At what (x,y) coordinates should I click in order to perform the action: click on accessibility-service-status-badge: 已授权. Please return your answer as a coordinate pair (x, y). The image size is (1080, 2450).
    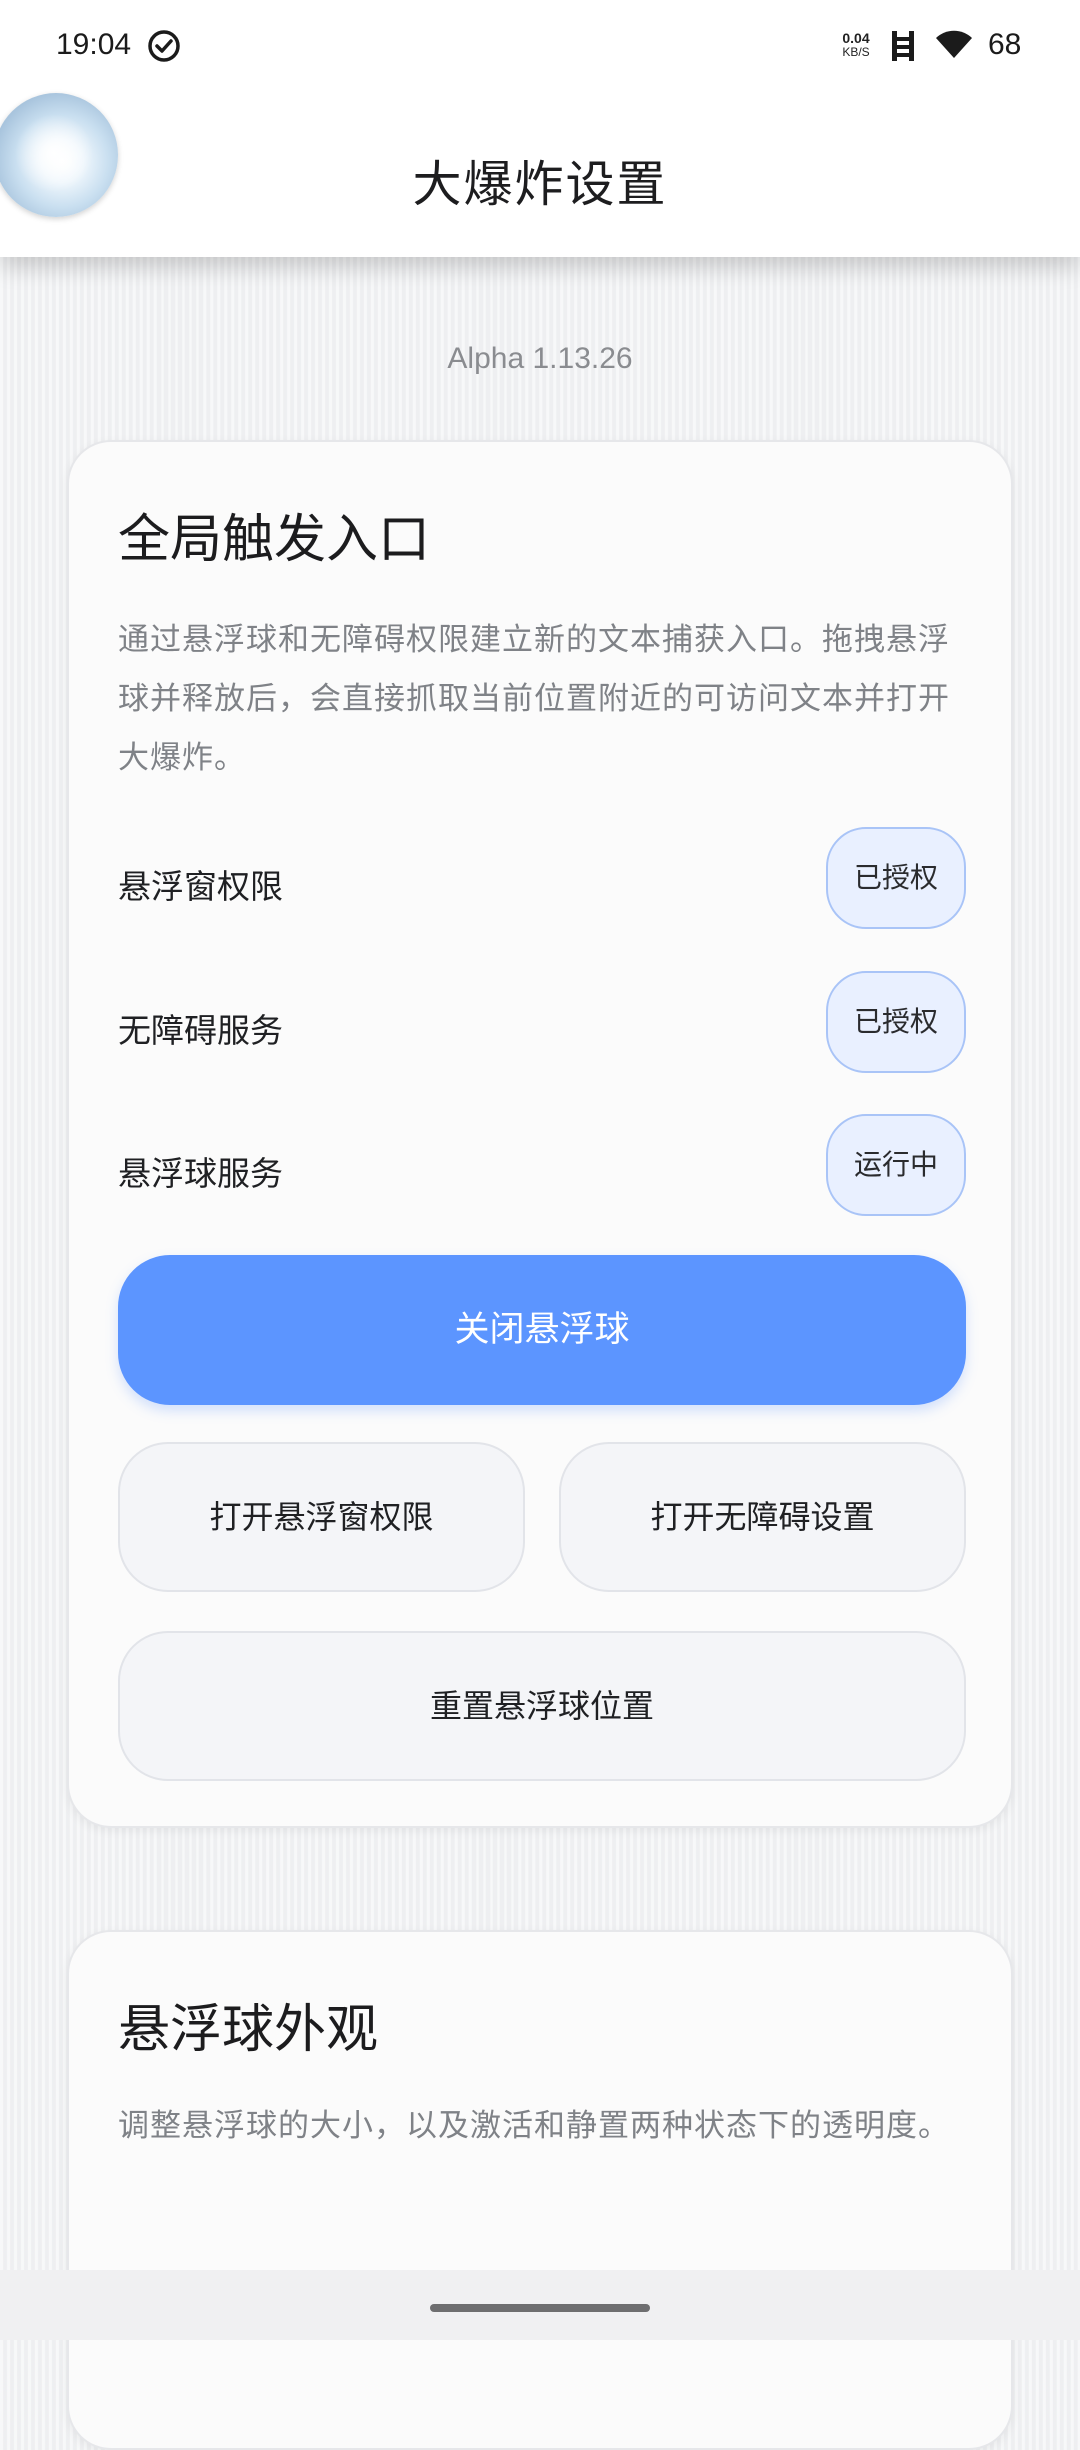
    Looking at the image, I should click on (896, 1022).